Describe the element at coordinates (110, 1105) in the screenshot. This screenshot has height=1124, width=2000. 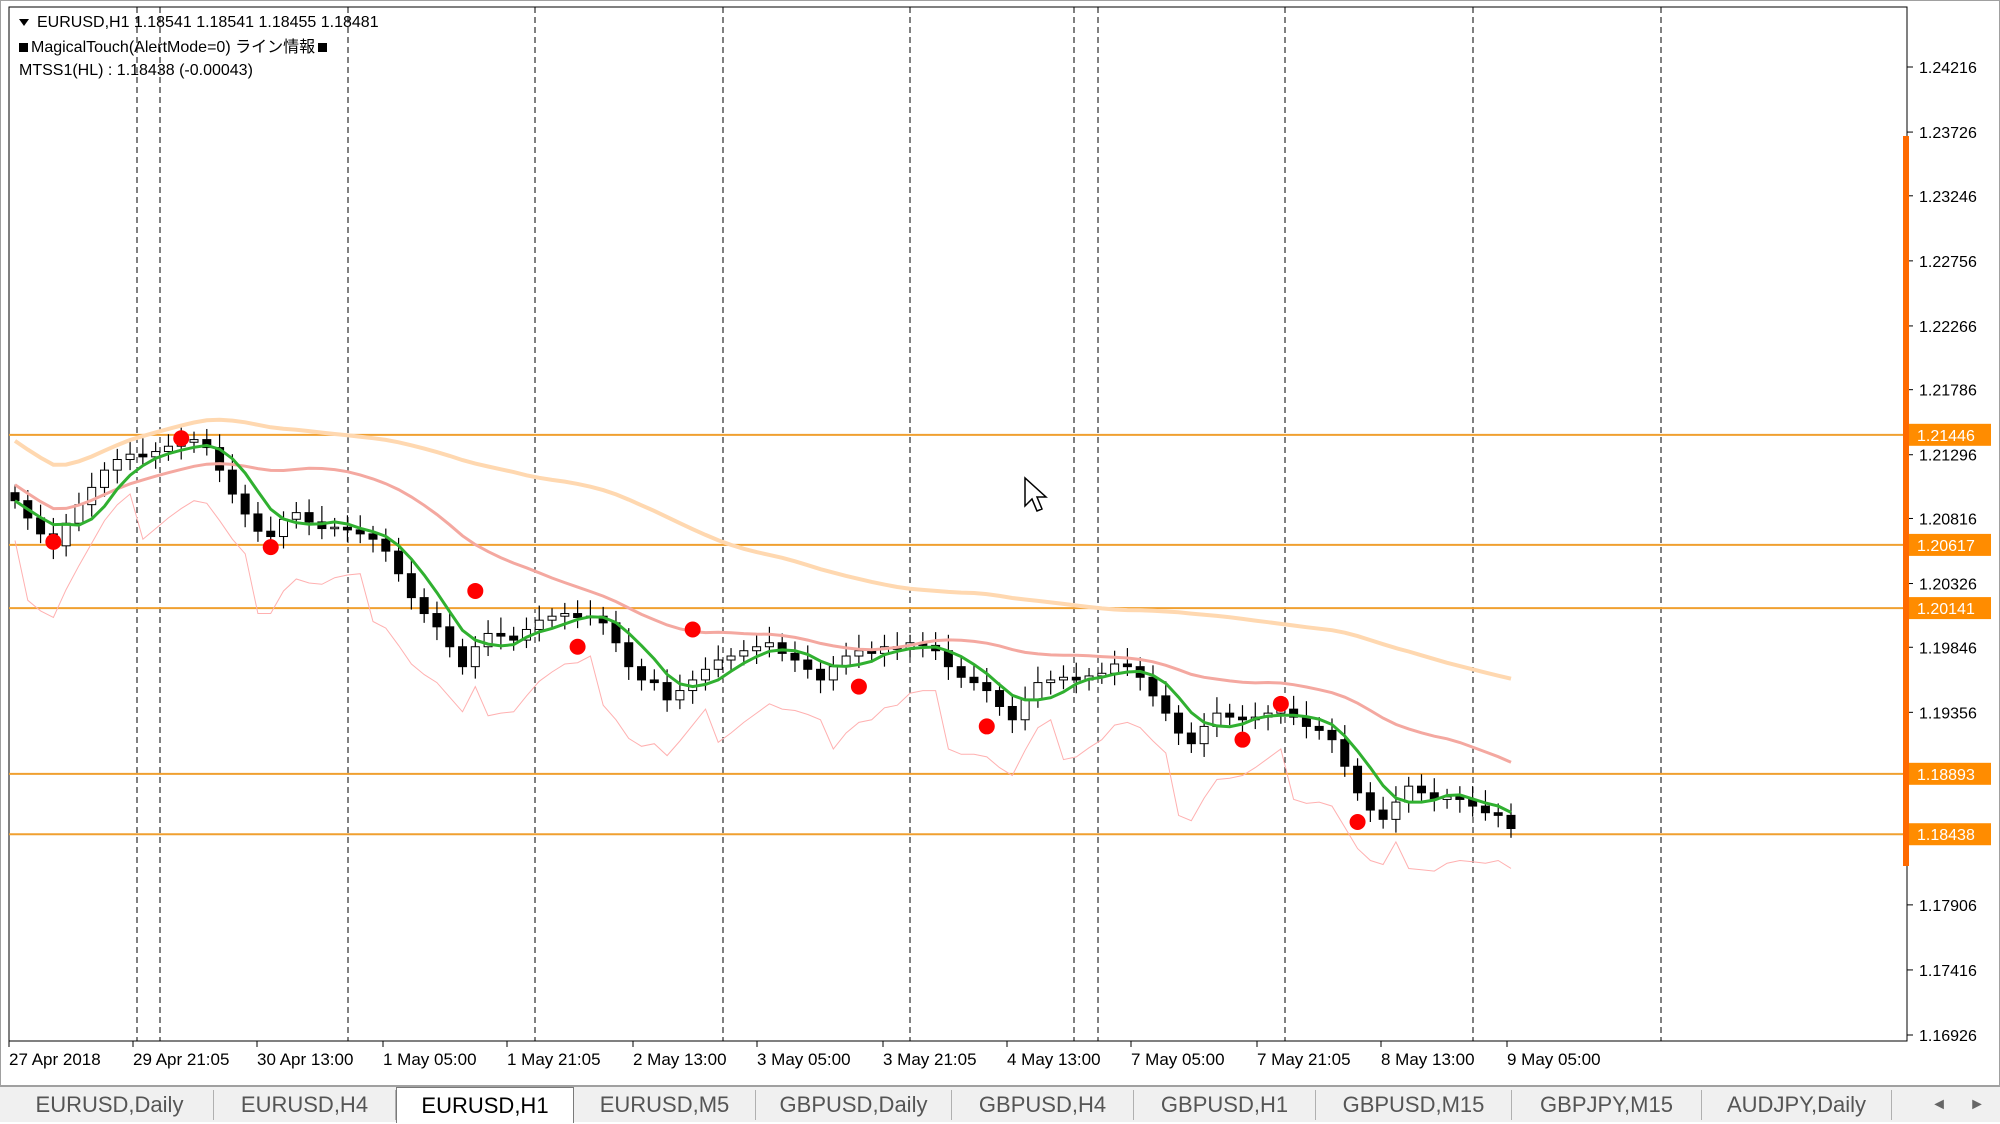
I see `tab-eurusd-daily: EURUSD,Daily` at that location.